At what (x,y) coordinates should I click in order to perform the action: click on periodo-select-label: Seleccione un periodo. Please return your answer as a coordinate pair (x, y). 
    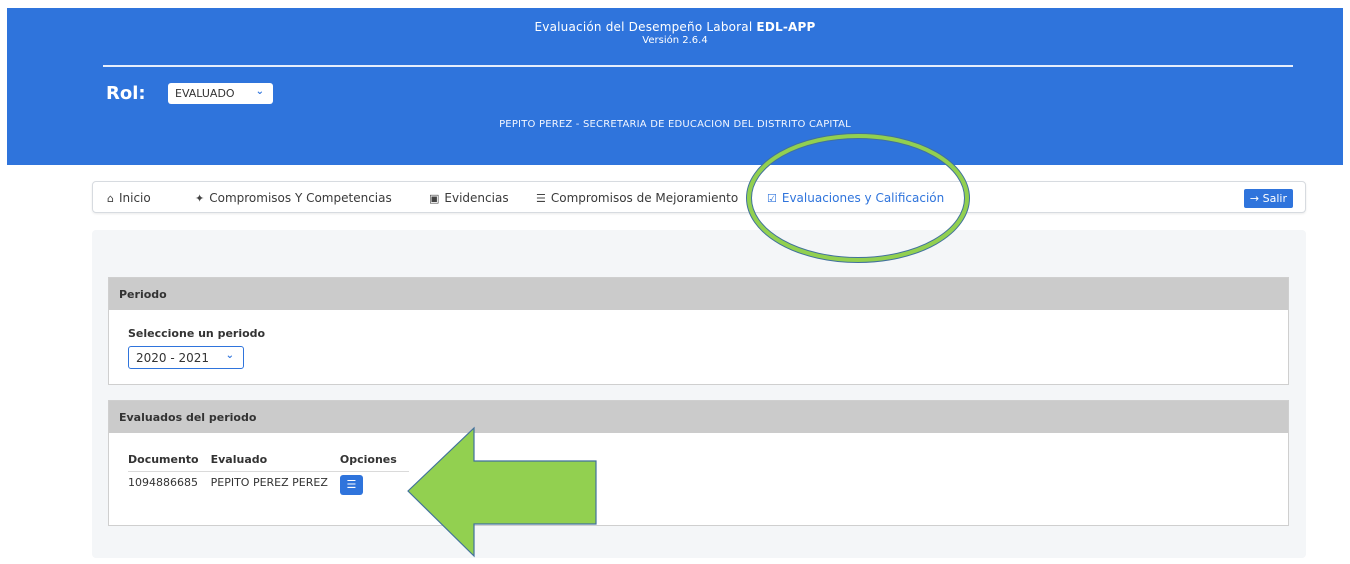
    Looking at the image, I should click on (197, 333).